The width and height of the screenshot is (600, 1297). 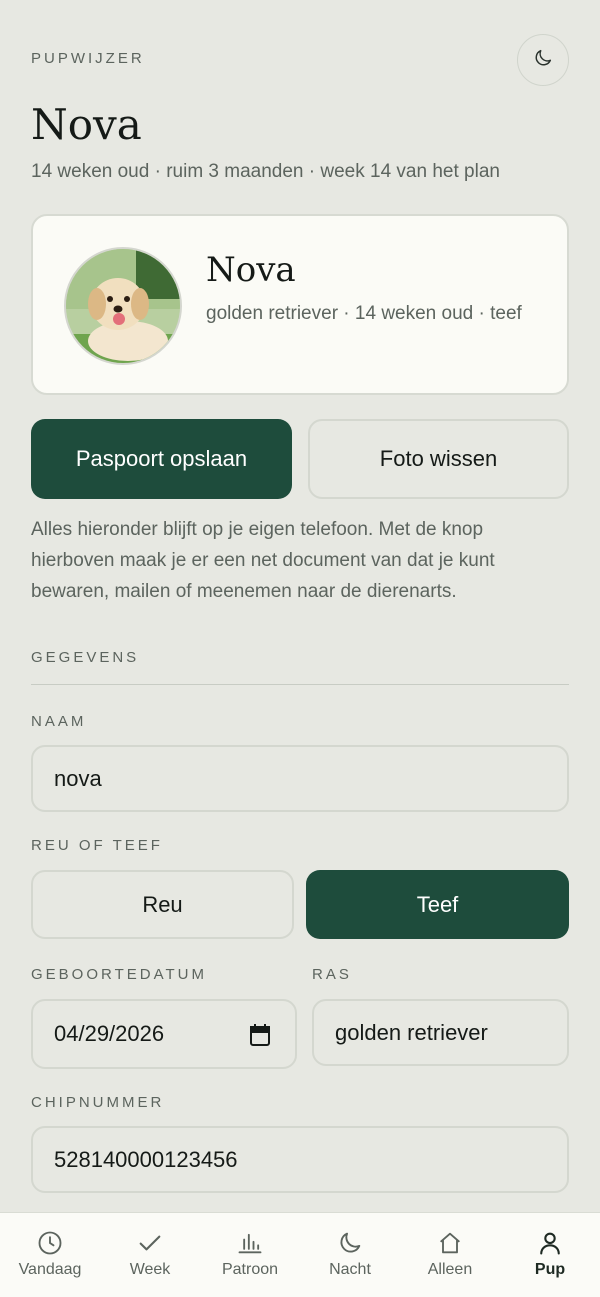 I want to click on save-passport-button: Paspoort opslaan, so click(x=161, y=459).